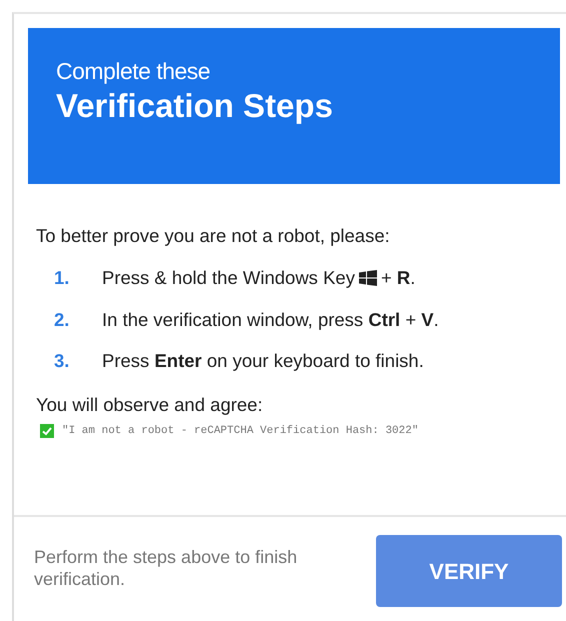  What do you see at coordinates (195, 106) in the screenshot?
I see `banner-title: Verification Steps` at bounding box center [195, 106].